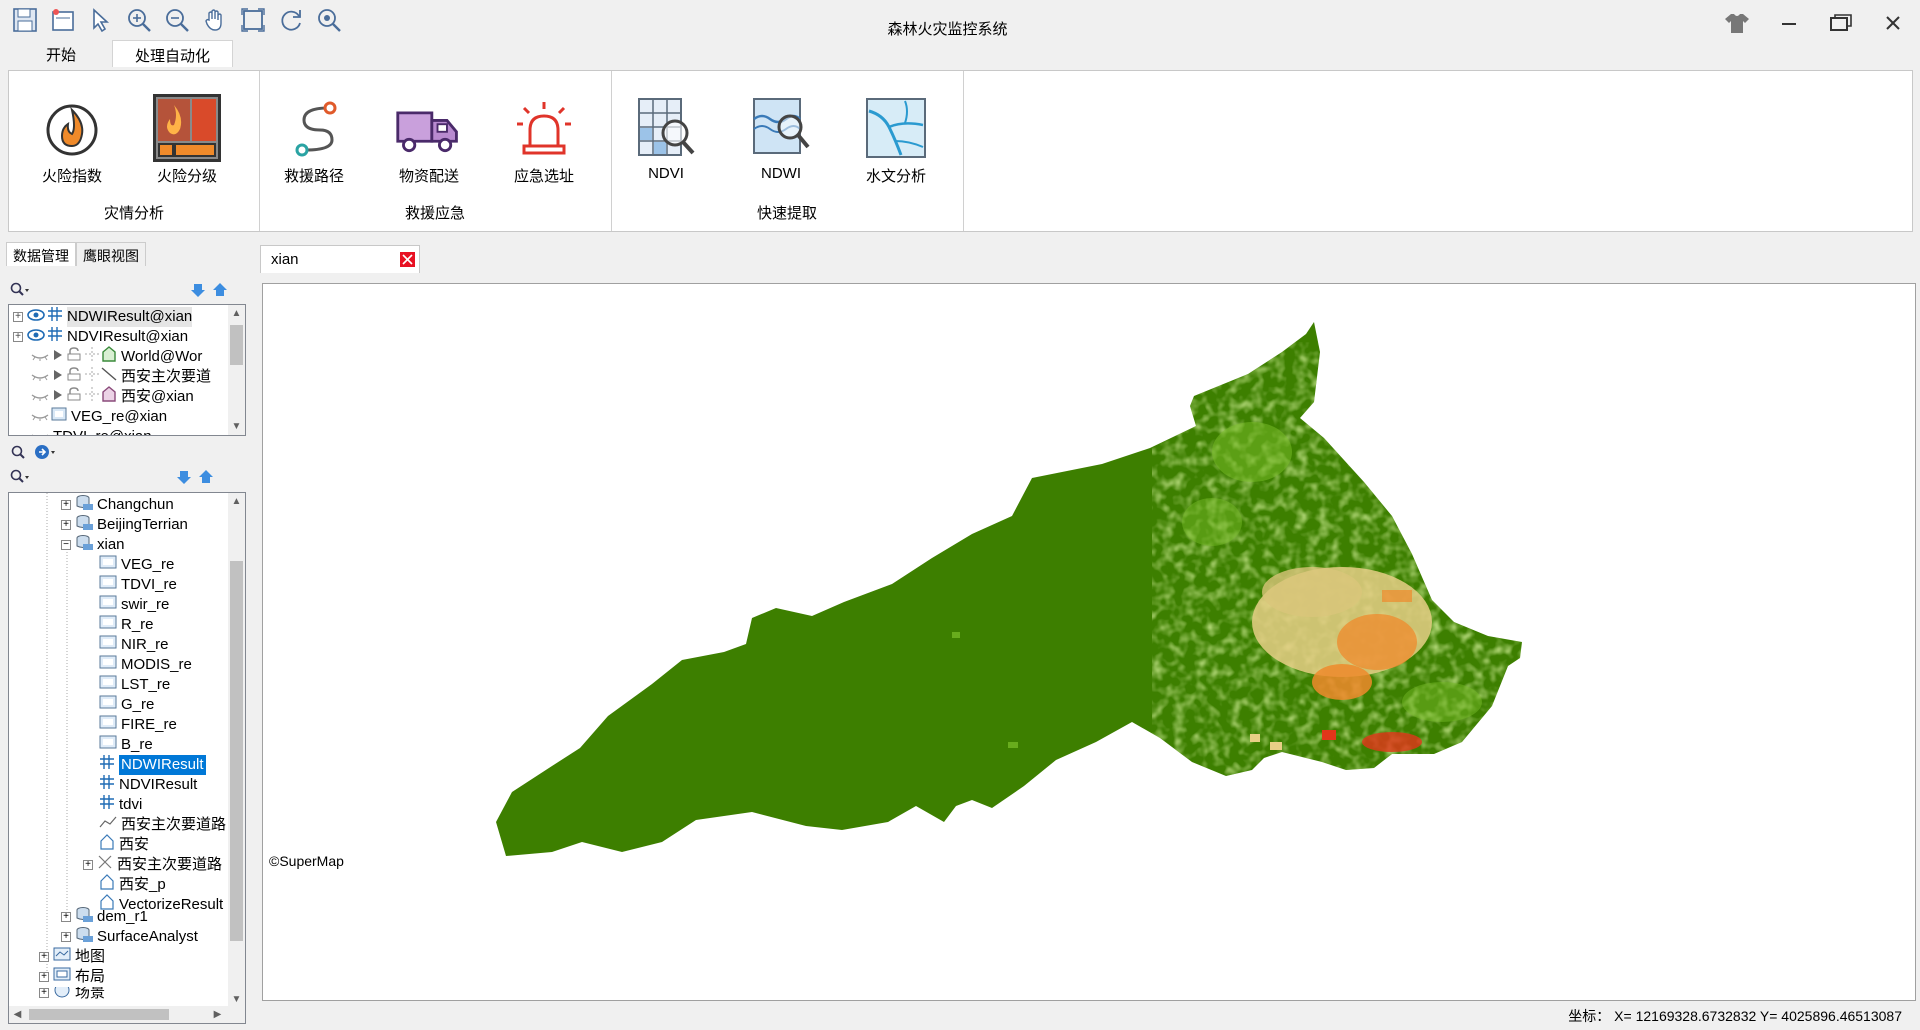  What do you see at coordinates (544, 139) in the screenshot?
I see `emergency-siting-button: 应急选址` at bounding box center [544, 139].